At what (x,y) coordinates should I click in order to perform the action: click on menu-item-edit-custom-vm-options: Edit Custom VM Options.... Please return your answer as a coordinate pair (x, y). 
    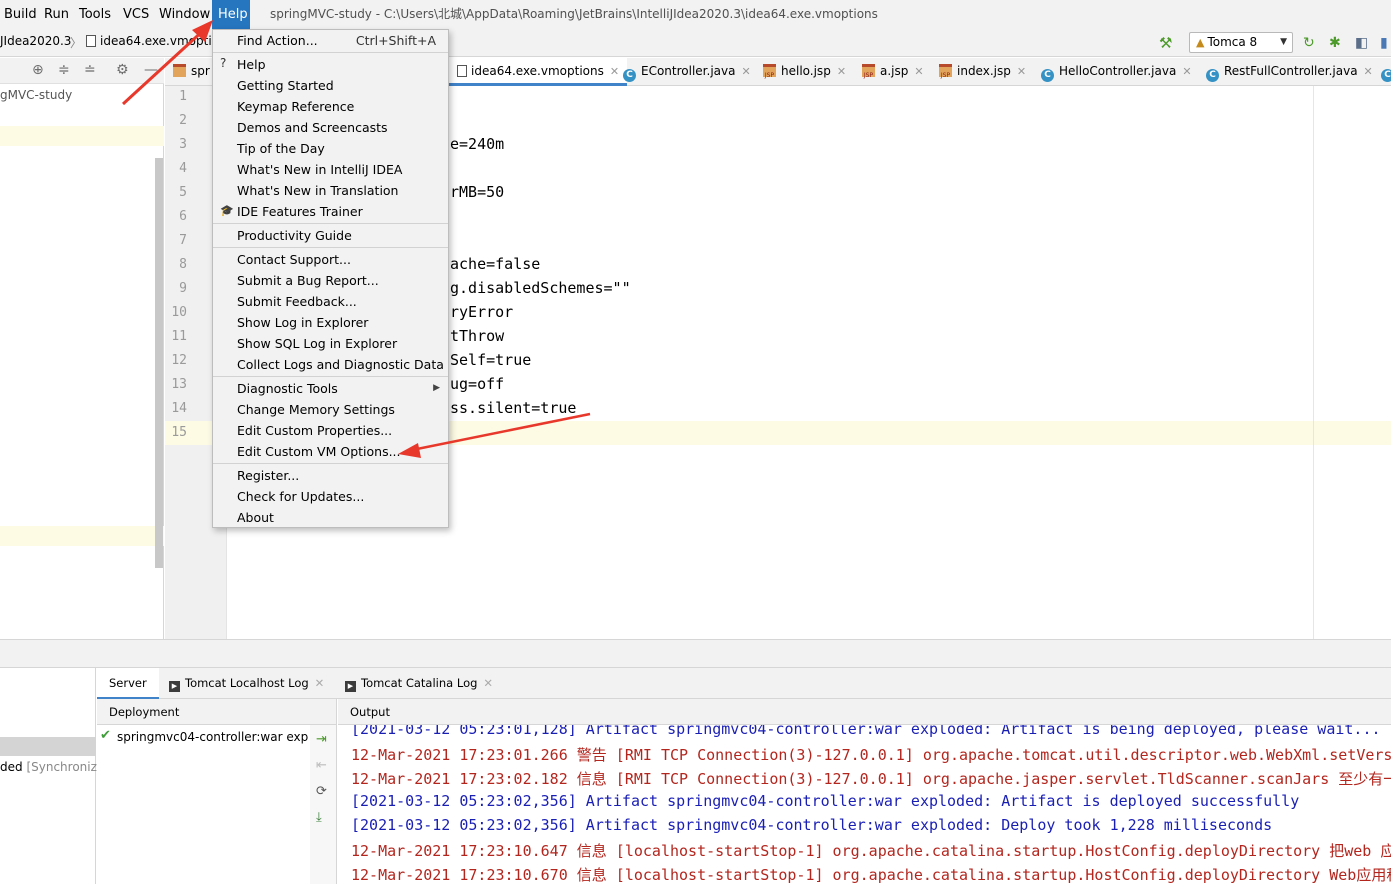
    Looking at the image, I should click on (319, 451).